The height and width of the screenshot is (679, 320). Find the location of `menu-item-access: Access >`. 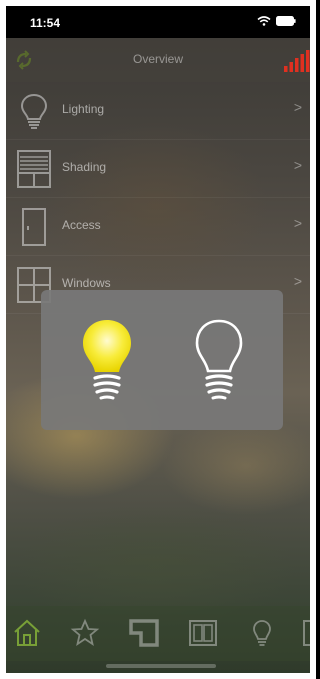

menu-item-access: Access > is located at coordinates (158, 227).